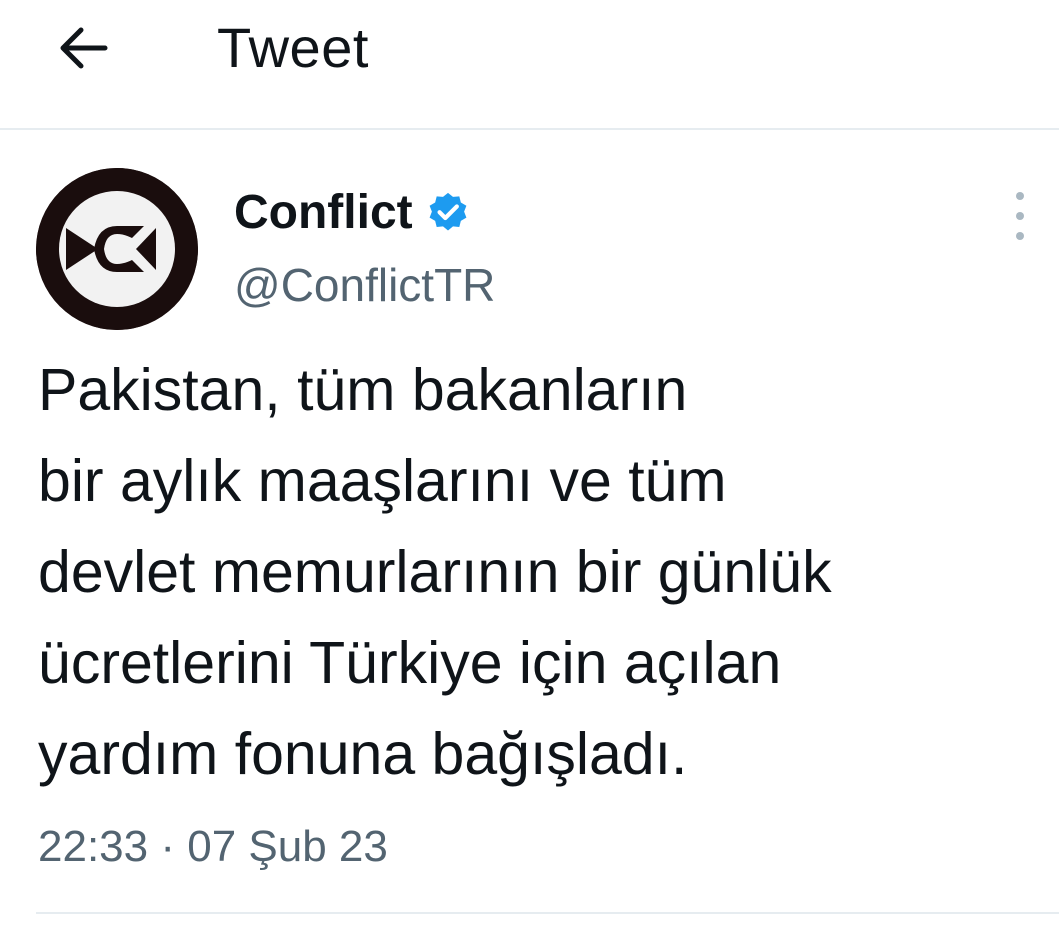 The image size is (1059, 946). I want to click on tweet-time: 22:33, so click(93, 846).